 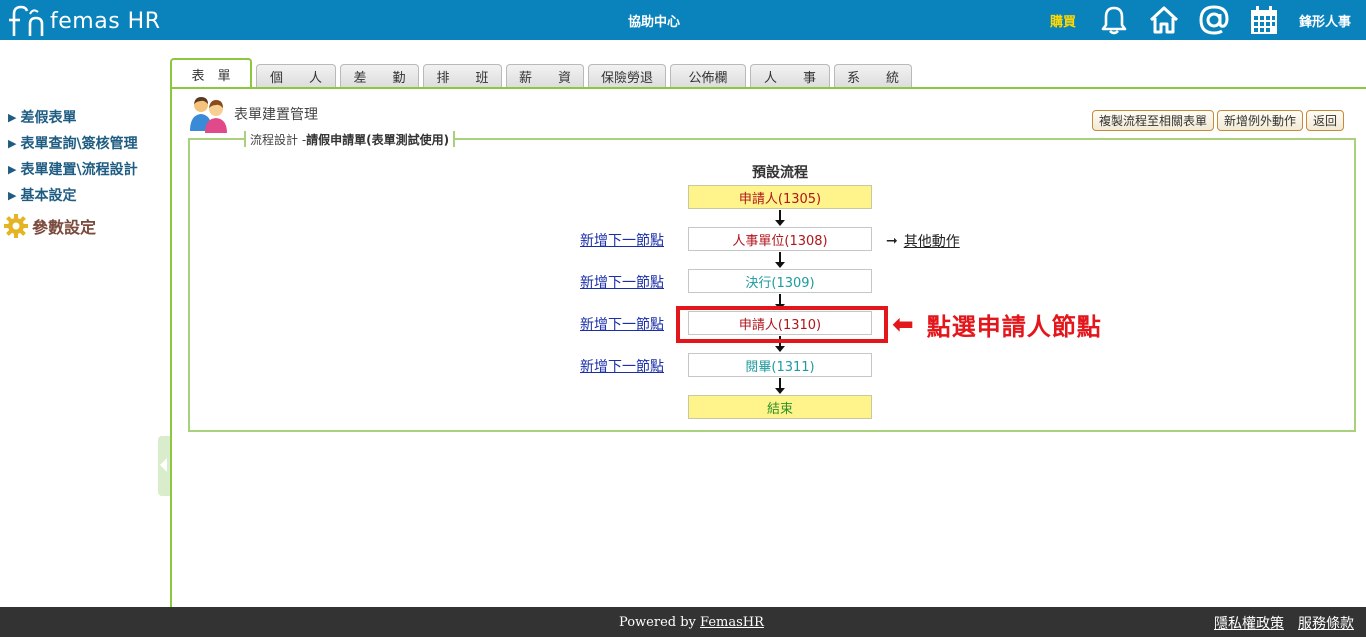 What do you see at coordinates (208, 115) in the screenshot?
I see `people-icon` at bounding box center [208, 115].